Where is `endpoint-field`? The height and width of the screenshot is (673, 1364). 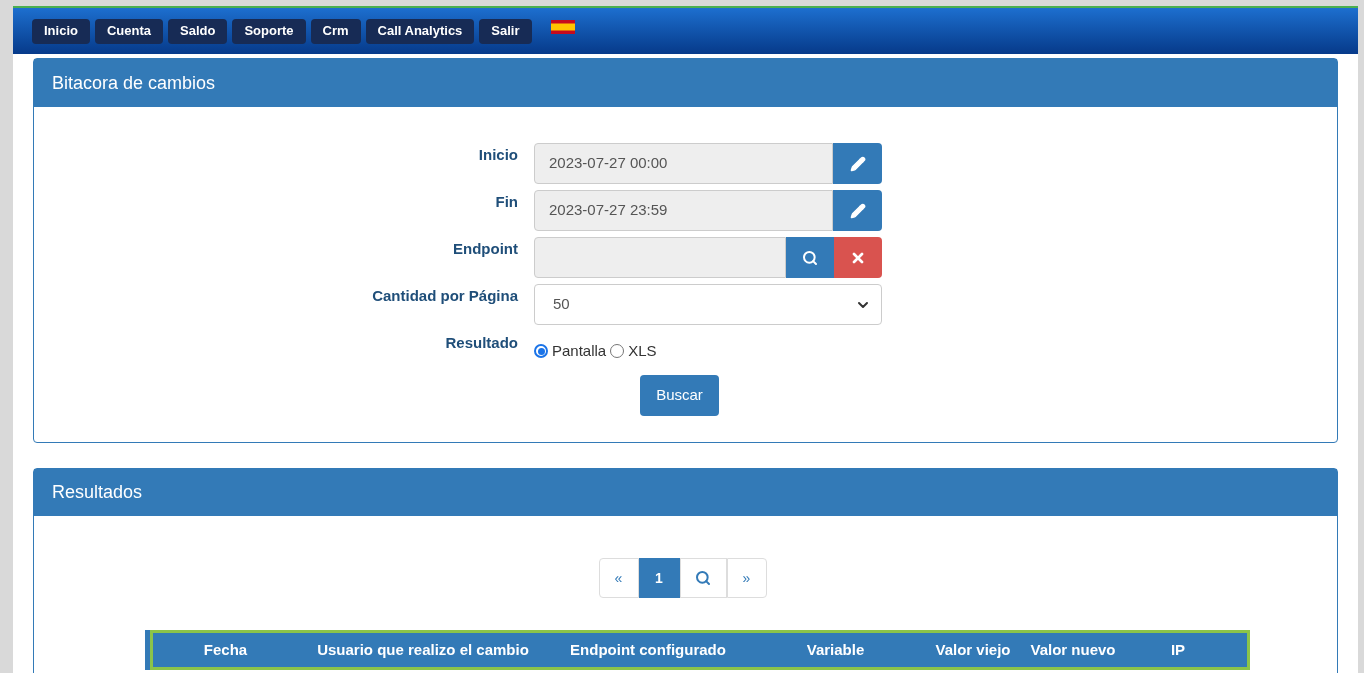
endpoint-field is located at coordinates (660, 257).